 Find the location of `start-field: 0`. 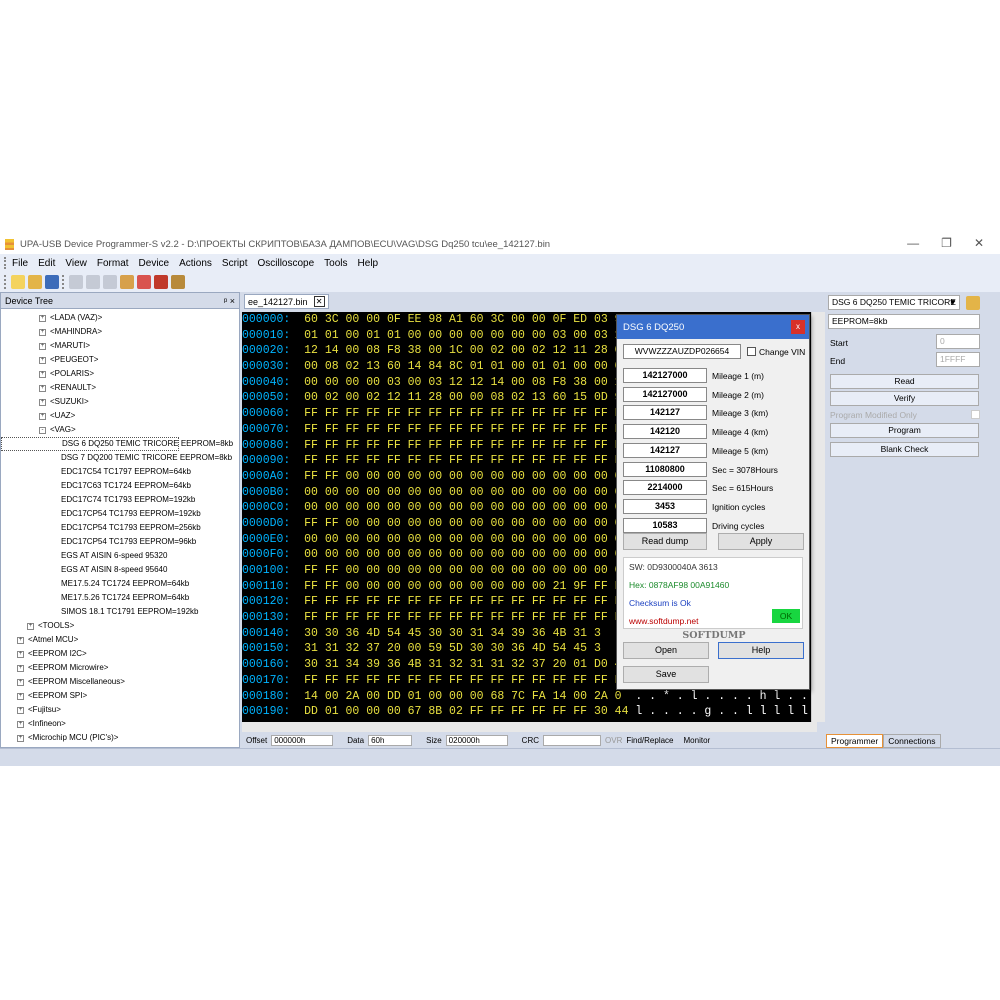

start-field: 0 is located at coordinates (958, 341).